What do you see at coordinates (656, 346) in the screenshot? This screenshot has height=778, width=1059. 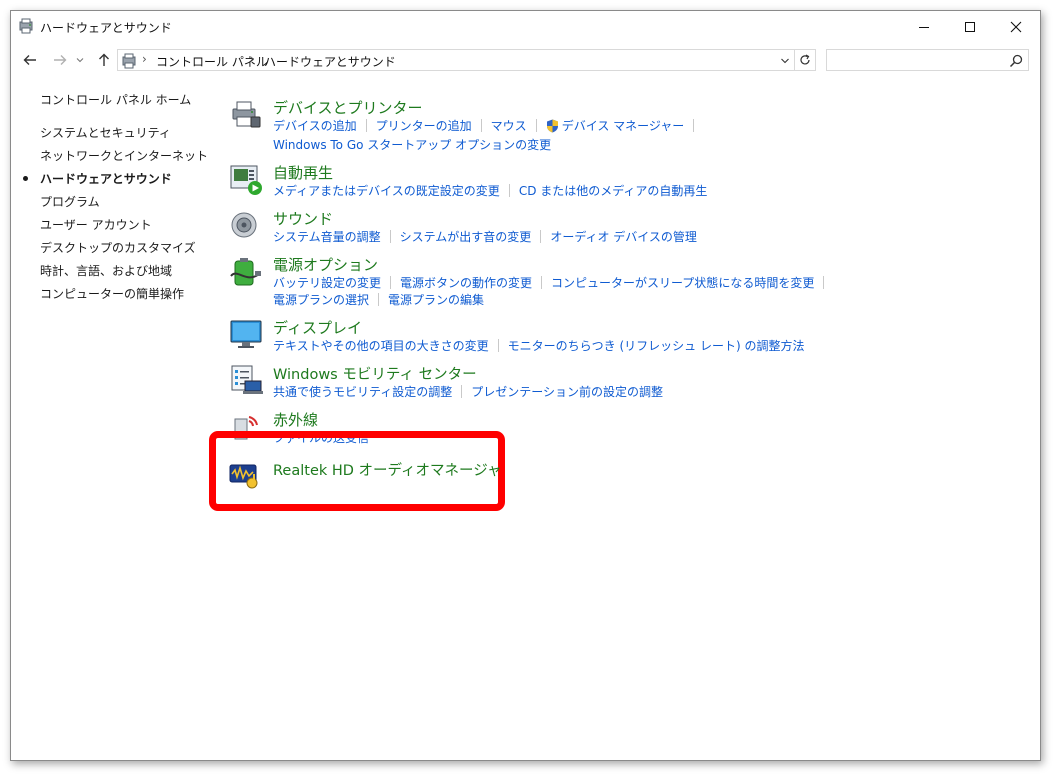 I see `link-refresh-rate: モニターのちらつき (リフレッシュ レート) の調整方法` at bounding box center [656, 346].